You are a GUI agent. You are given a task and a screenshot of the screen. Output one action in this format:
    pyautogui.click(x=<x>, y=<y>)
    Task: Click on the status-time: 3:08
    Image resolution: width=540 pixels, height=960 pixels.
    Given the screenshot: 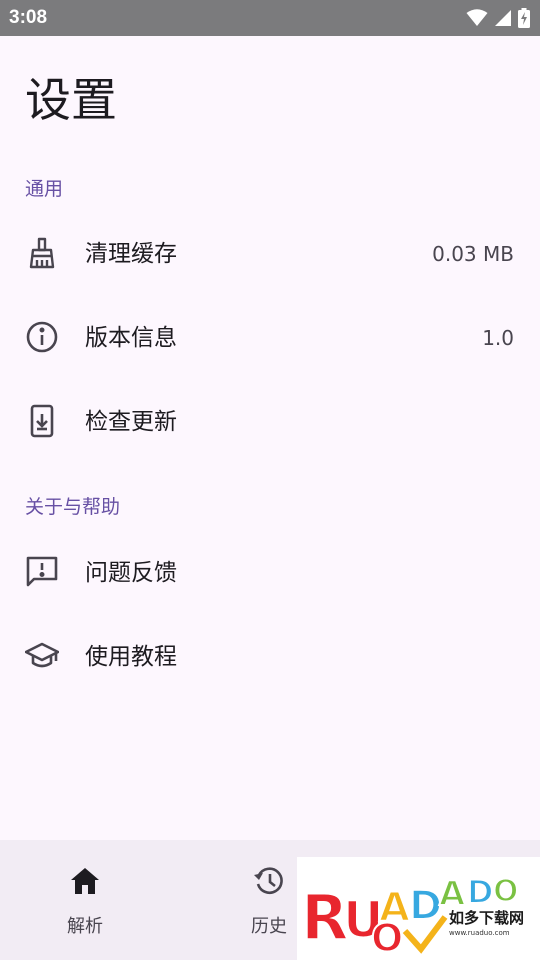 What is the action you would take?
    pyautogui.click(x=28, y=17)
    